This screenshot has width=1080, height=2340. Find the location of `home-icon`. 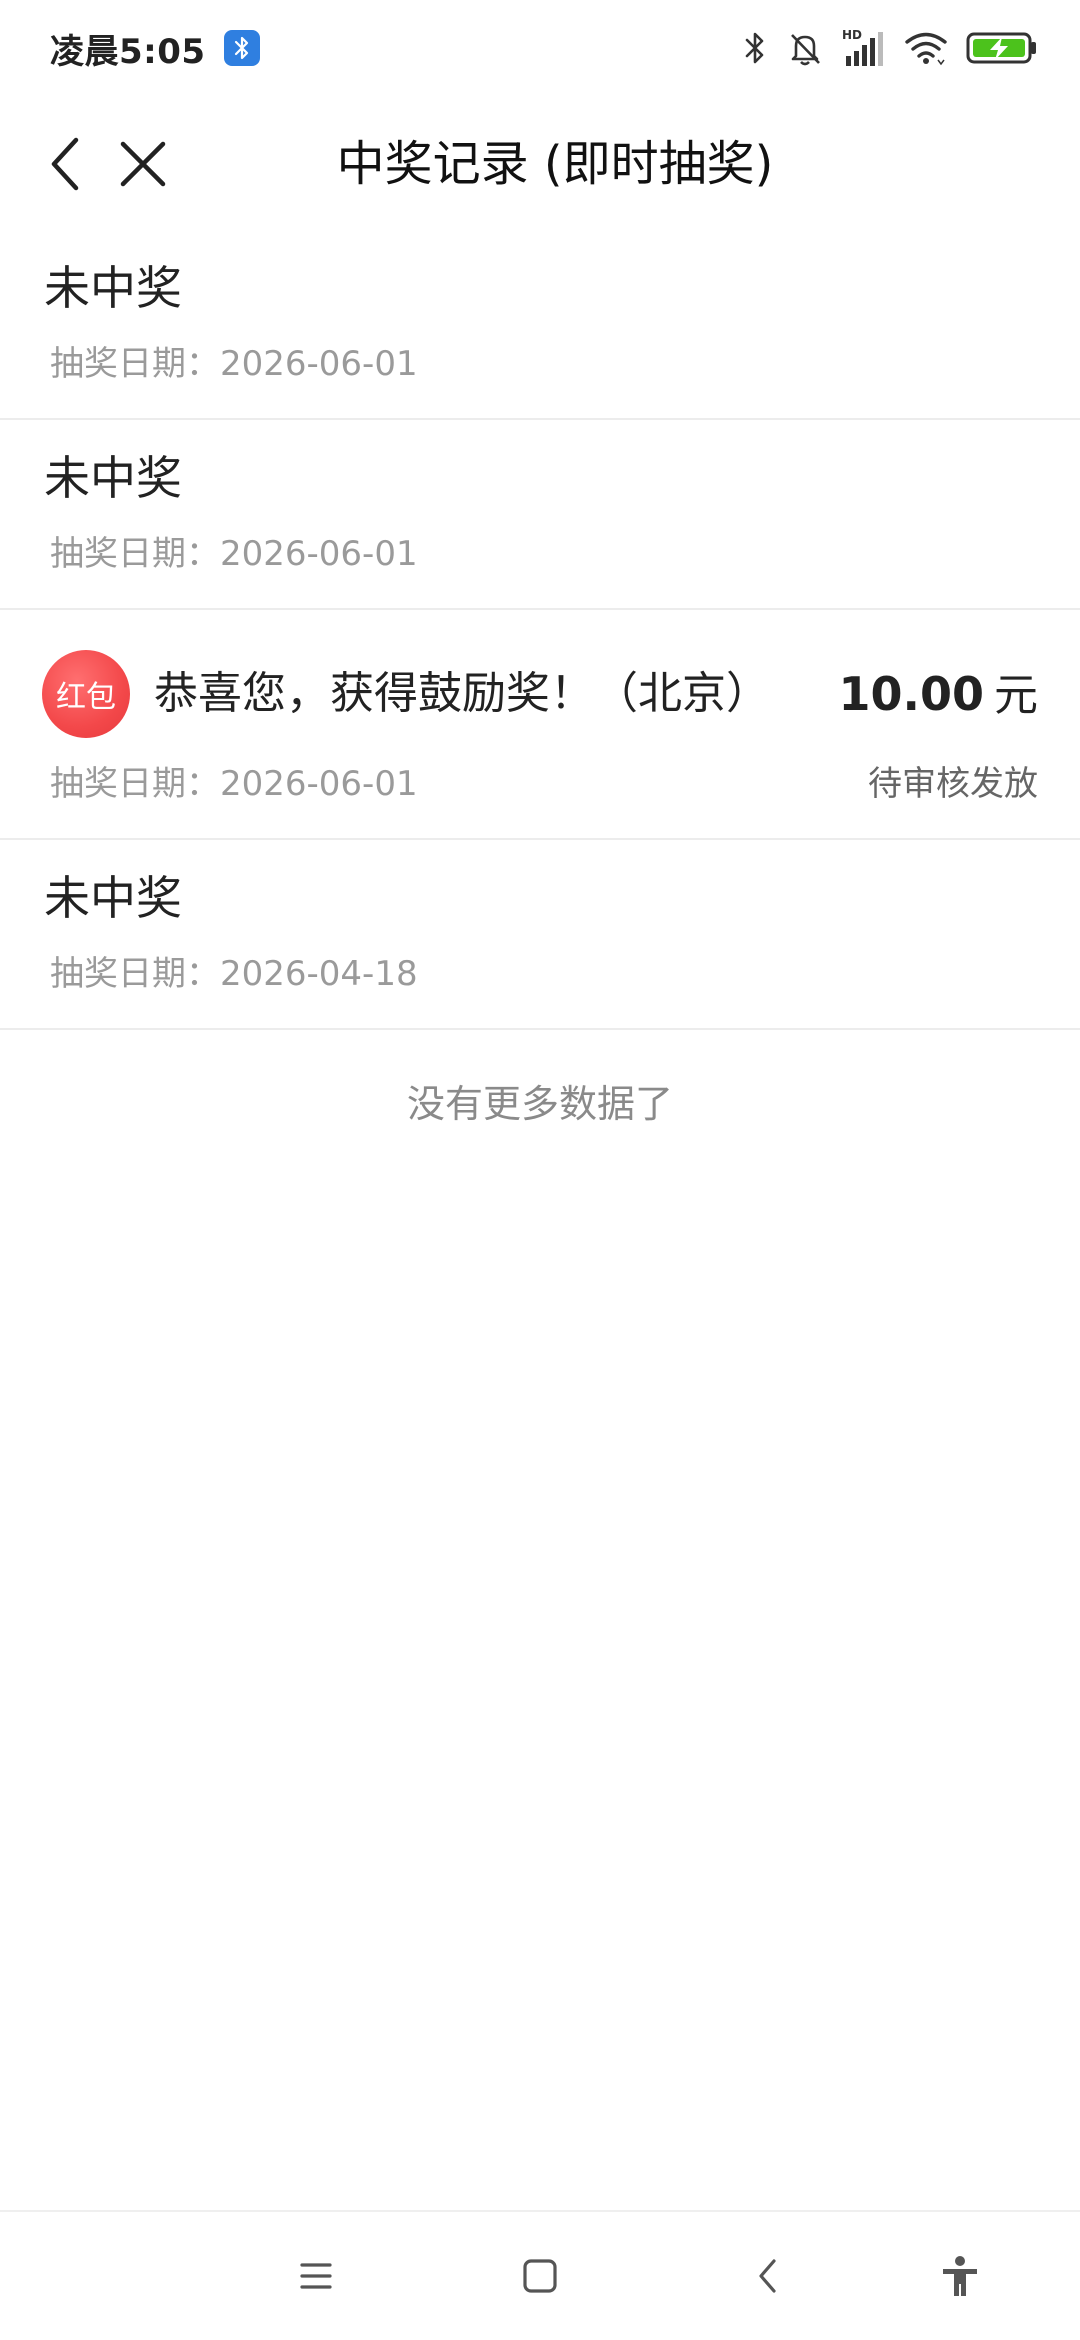

home-icon is located at coordinates (540, 2276).